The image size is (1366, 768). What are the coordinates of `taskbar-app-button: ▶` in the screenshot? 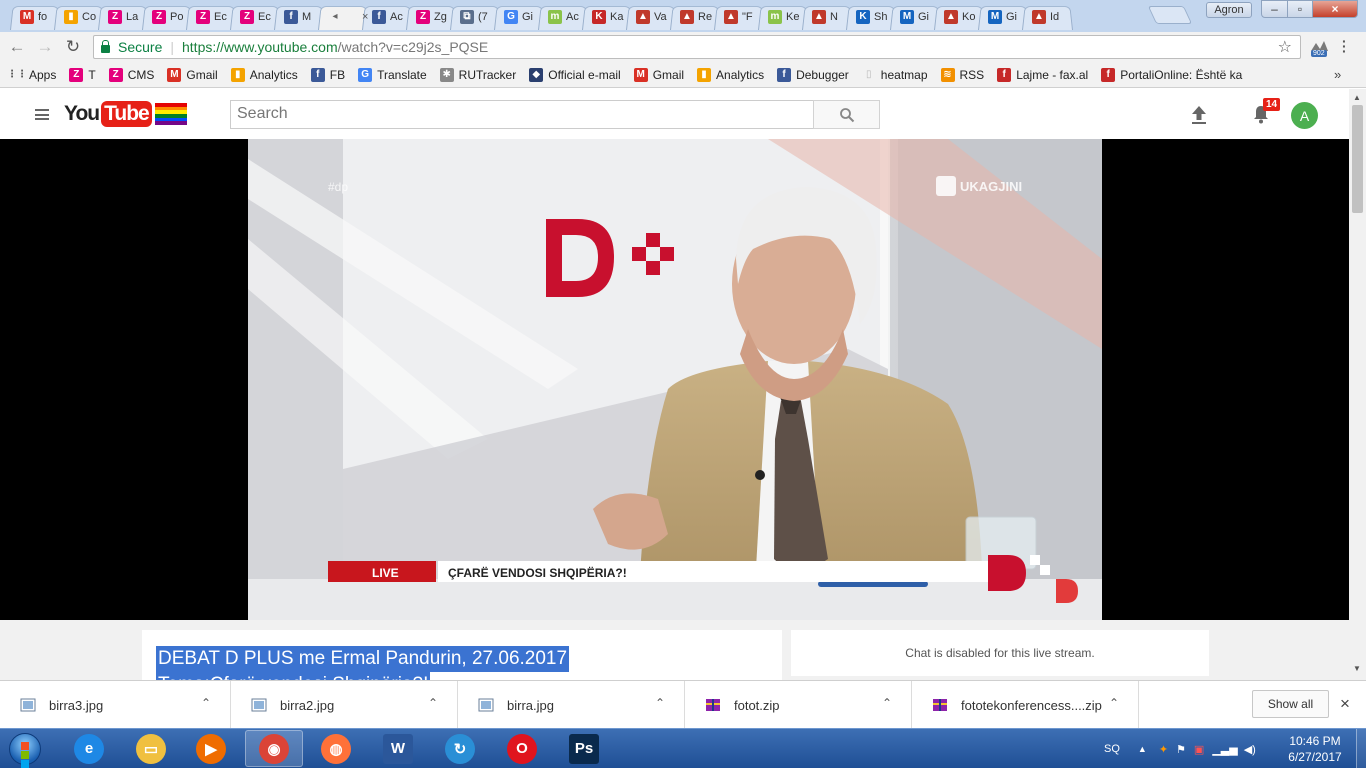 It's located at (211, 748).